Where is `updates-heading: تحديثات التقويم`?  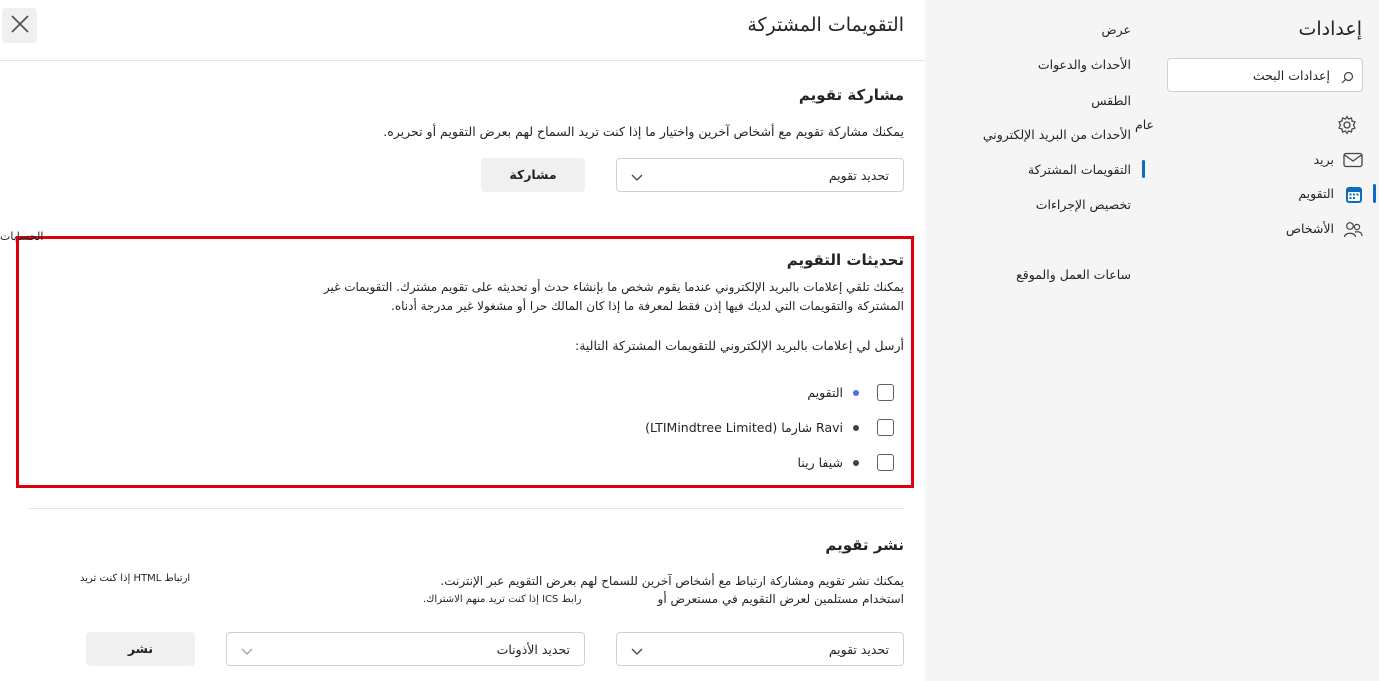
updates-heading: تحديثات التقويم is located at coordinates (845, 260).